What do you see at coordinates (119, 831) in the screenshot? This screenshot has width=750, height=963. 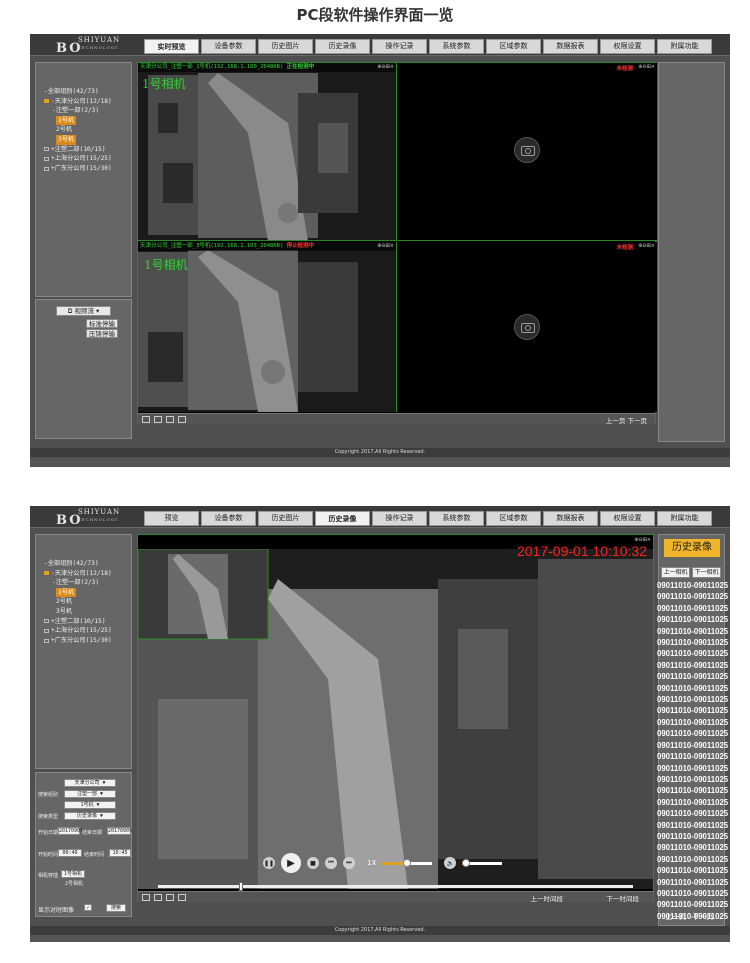 I see `end-date-field: 20170905` at bounding box center [119, 831].